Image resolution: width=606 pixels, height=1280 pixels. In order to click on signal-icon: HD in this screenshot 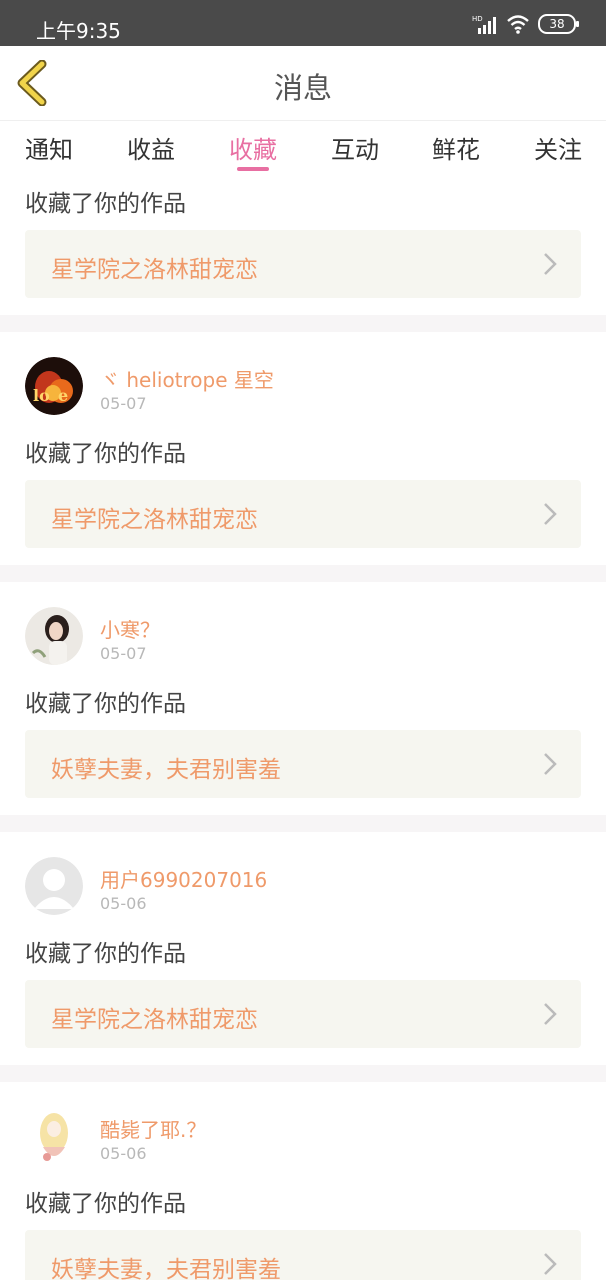, I will do `click(484, 24)`.